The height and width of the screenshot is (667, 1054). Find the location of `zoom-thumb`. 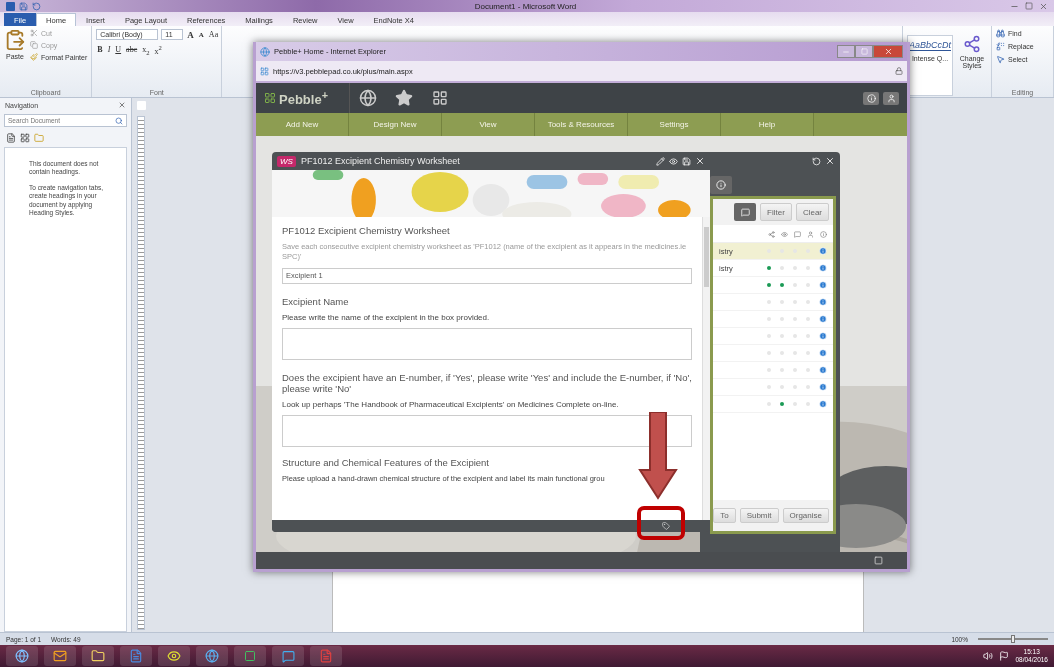

zoom-thumb is located at coordinates (1013, 639).